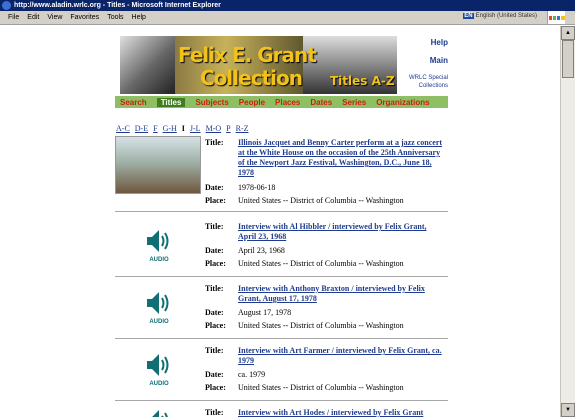 The image size is (575, 417). Describe the element at coordinates (13, 17) in the screenshot. I see `menu-file: File` at that location.